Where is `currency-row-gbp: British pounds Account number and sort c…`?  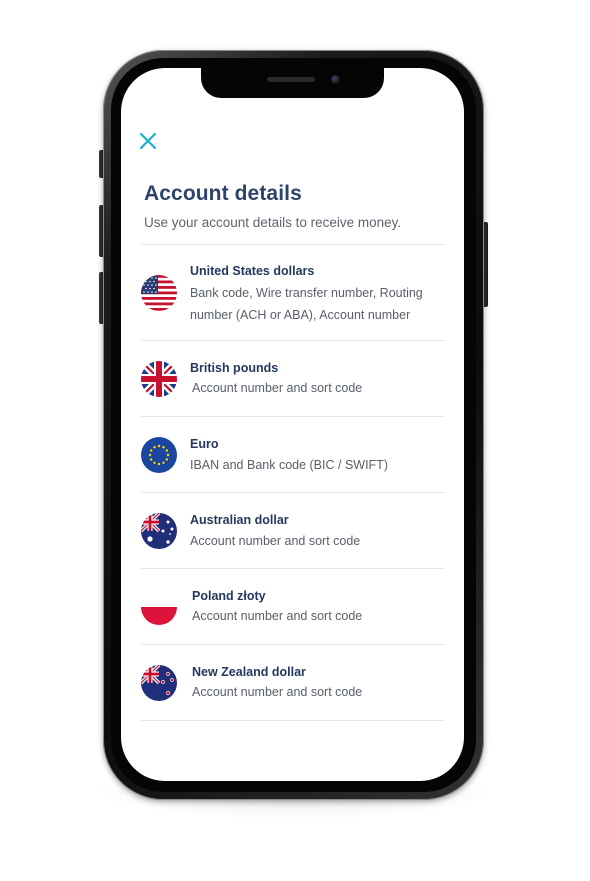
currency-row-gbp: British pounds Account number and sort c… is located at coordinates (293, 379).